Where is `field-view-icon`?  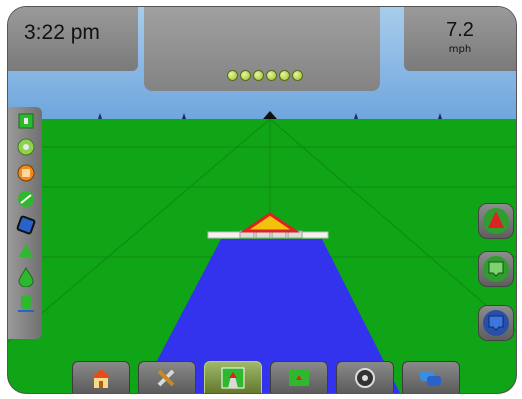 field-view-icon is located at coordinates (299, 378).